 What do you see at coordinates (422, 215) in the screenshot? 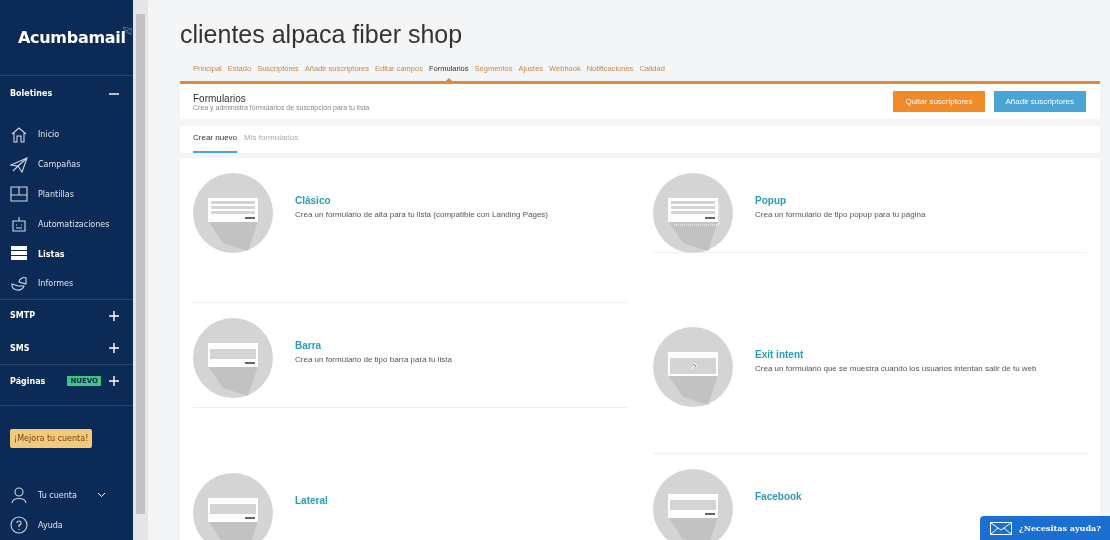
I see `form-type-description: Crea un formulario de alta para tu lista (compatible con Landing Pages)` at bounding box center [422, 215].